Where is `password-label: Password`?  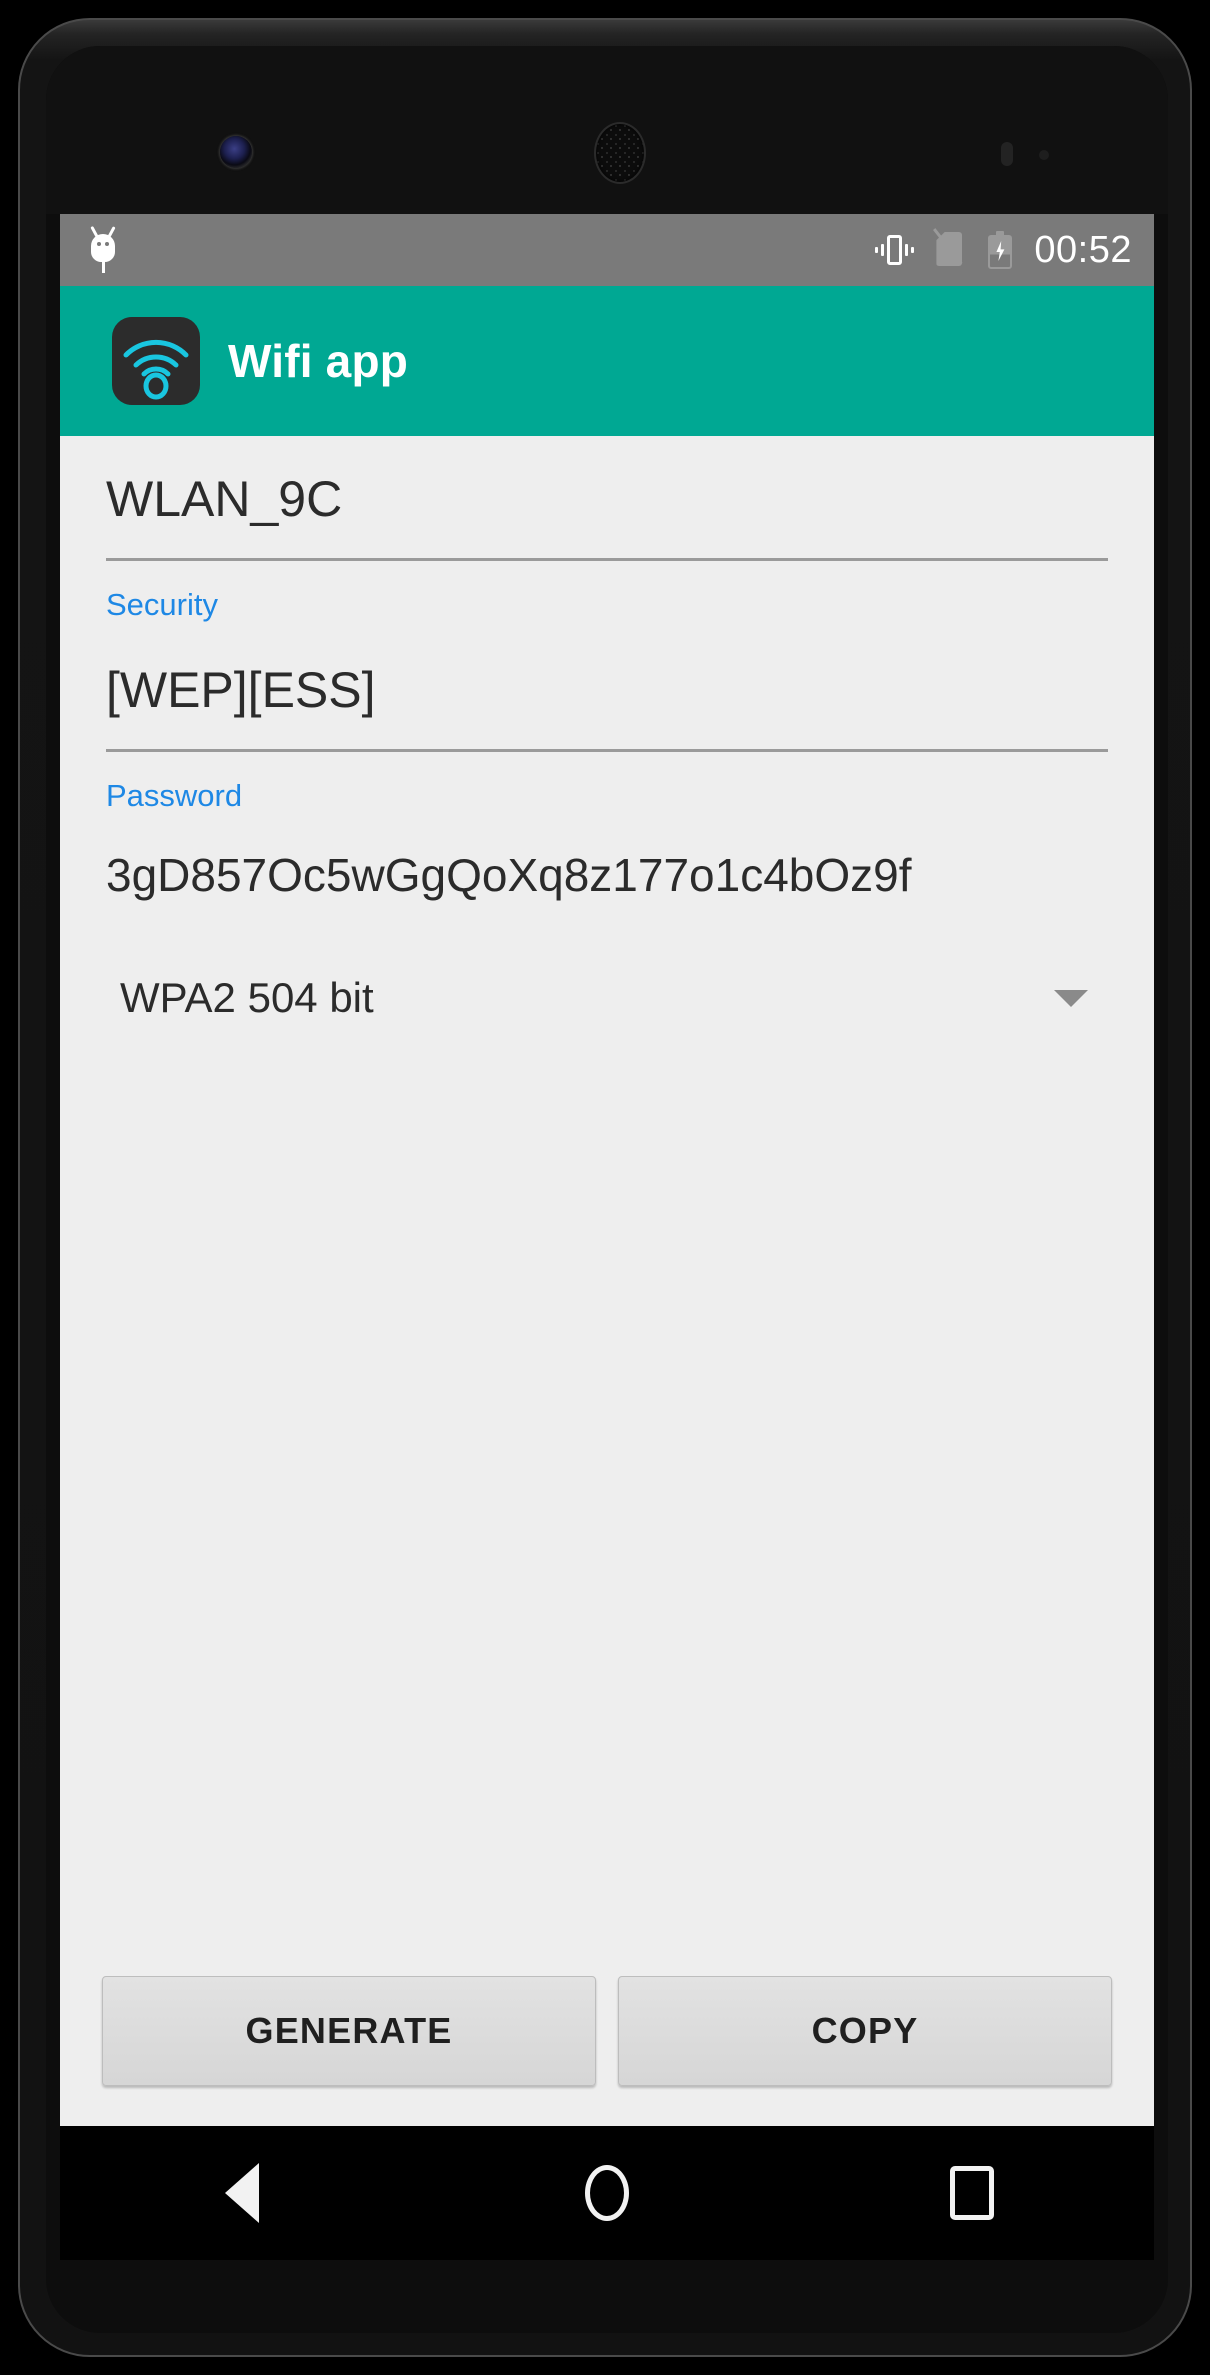
password-label: Password is located at coordinates (174, 795).